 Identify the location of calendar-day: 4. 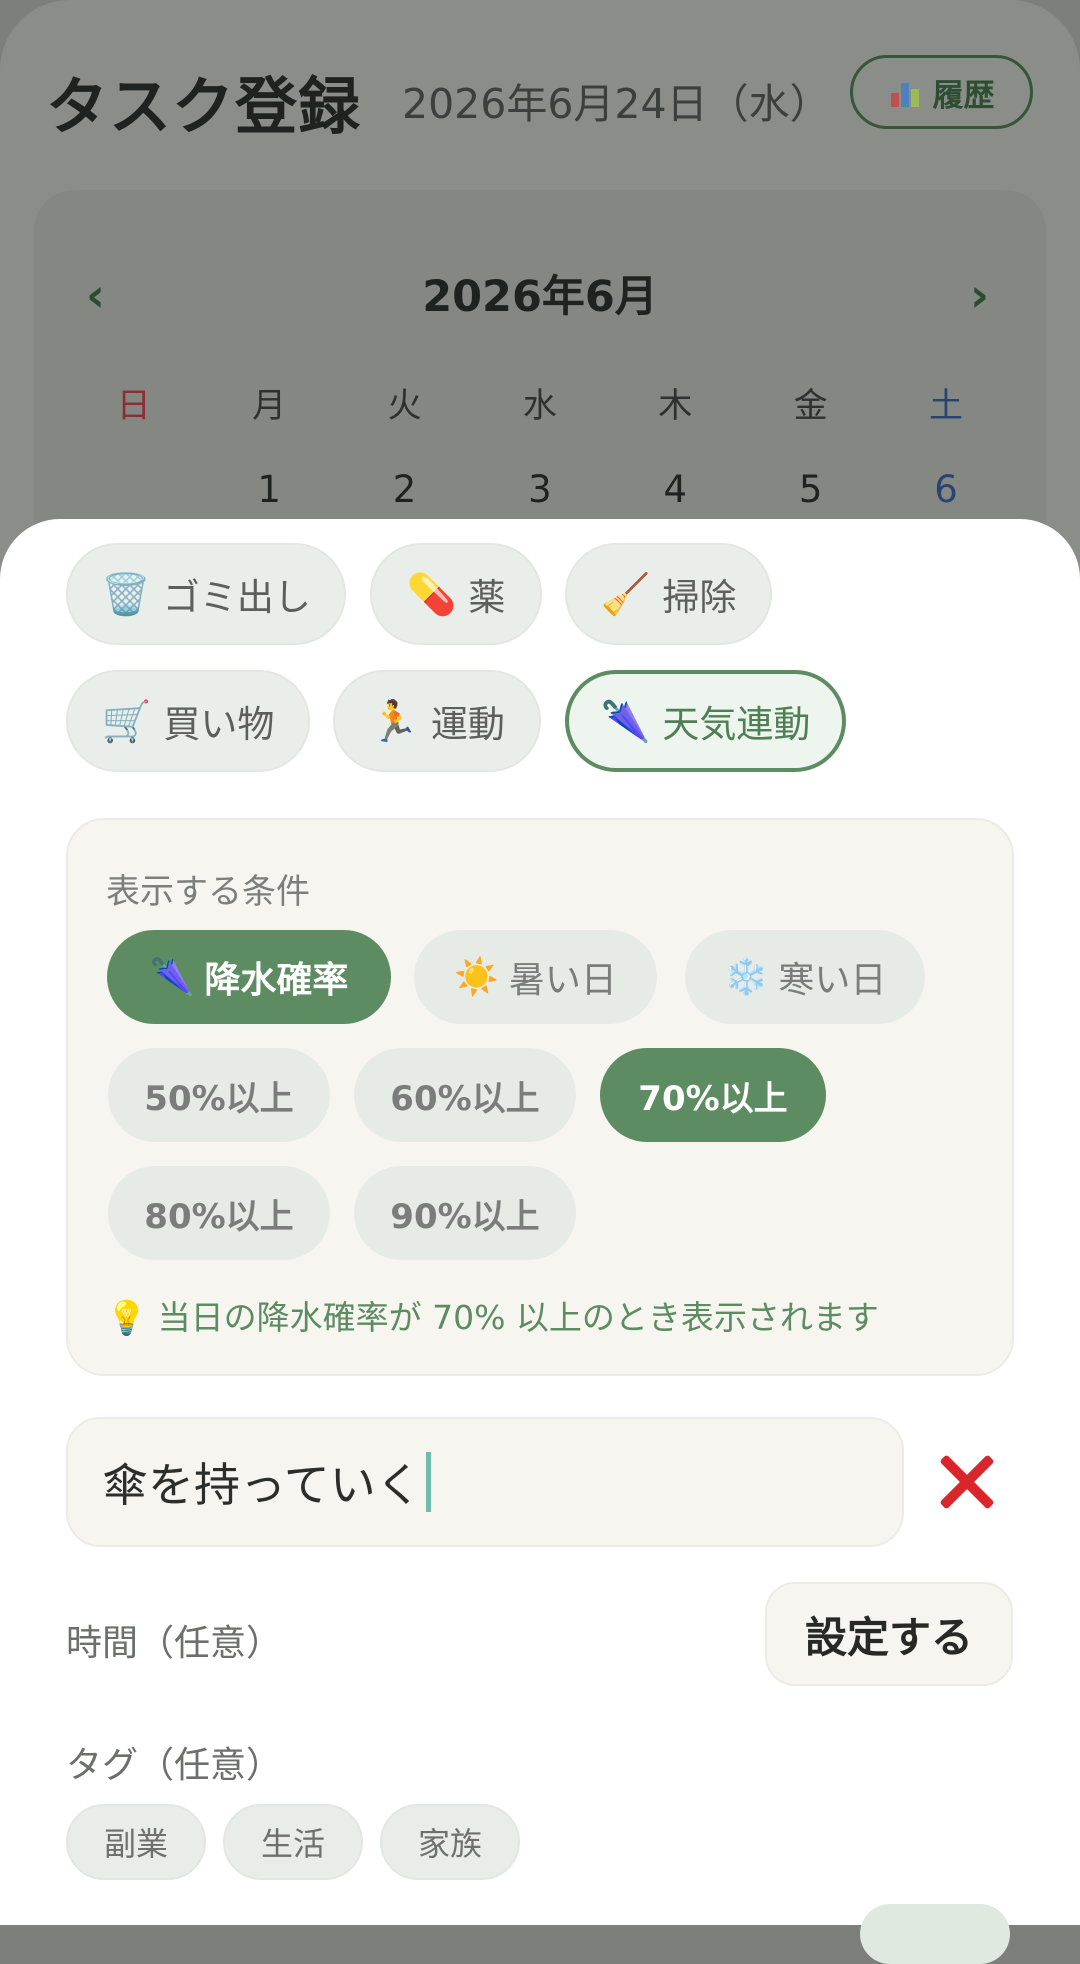
(675, 489).